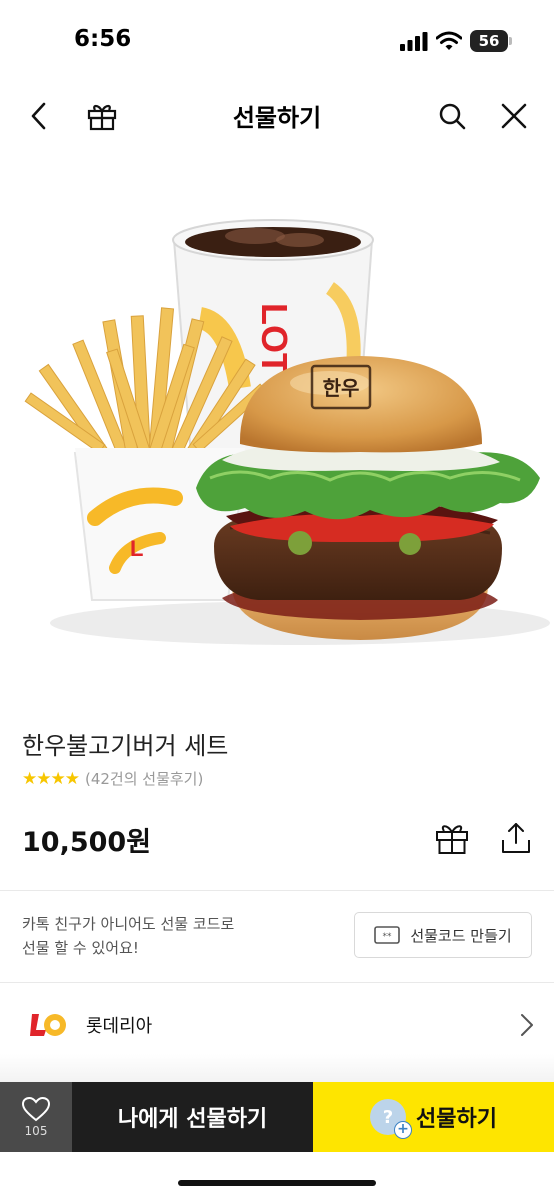 Image resolution: width=554 pixels, height=1200 pixels. Describe the element at coordinates (403, 1130) in the screenshot. I see `plus-icon: +` at that location.